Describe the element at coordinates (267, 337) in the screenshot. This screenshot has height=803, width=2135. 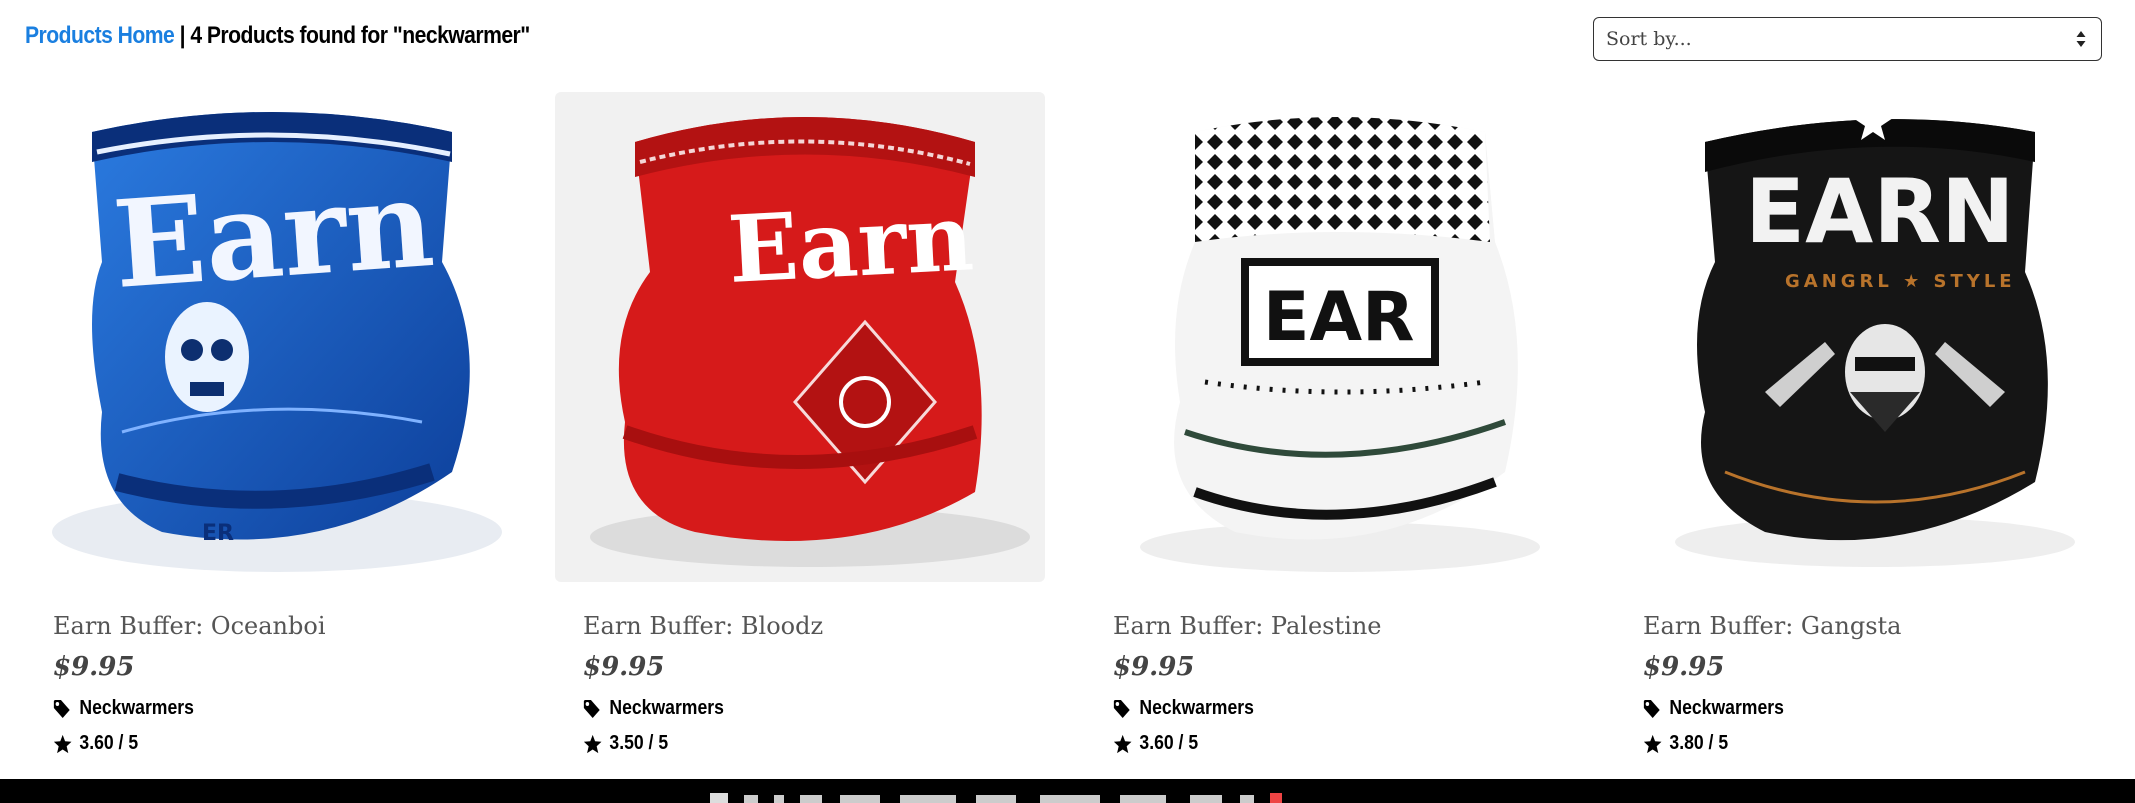
I see `product-image-oceanboi: Earn ER` at that location.